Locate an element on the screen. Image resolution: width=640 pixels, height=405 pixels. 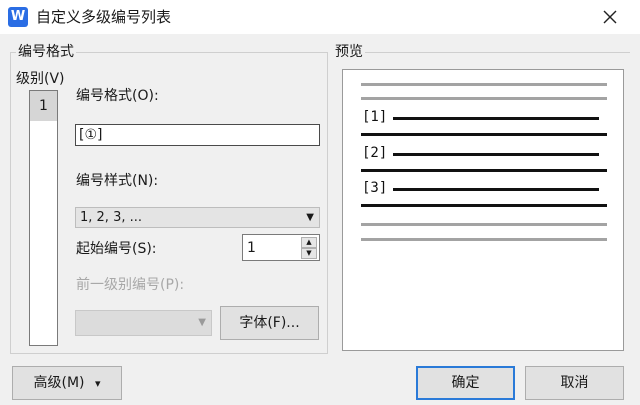
preview-item-number: [1] is located at coordinates (375, 117).